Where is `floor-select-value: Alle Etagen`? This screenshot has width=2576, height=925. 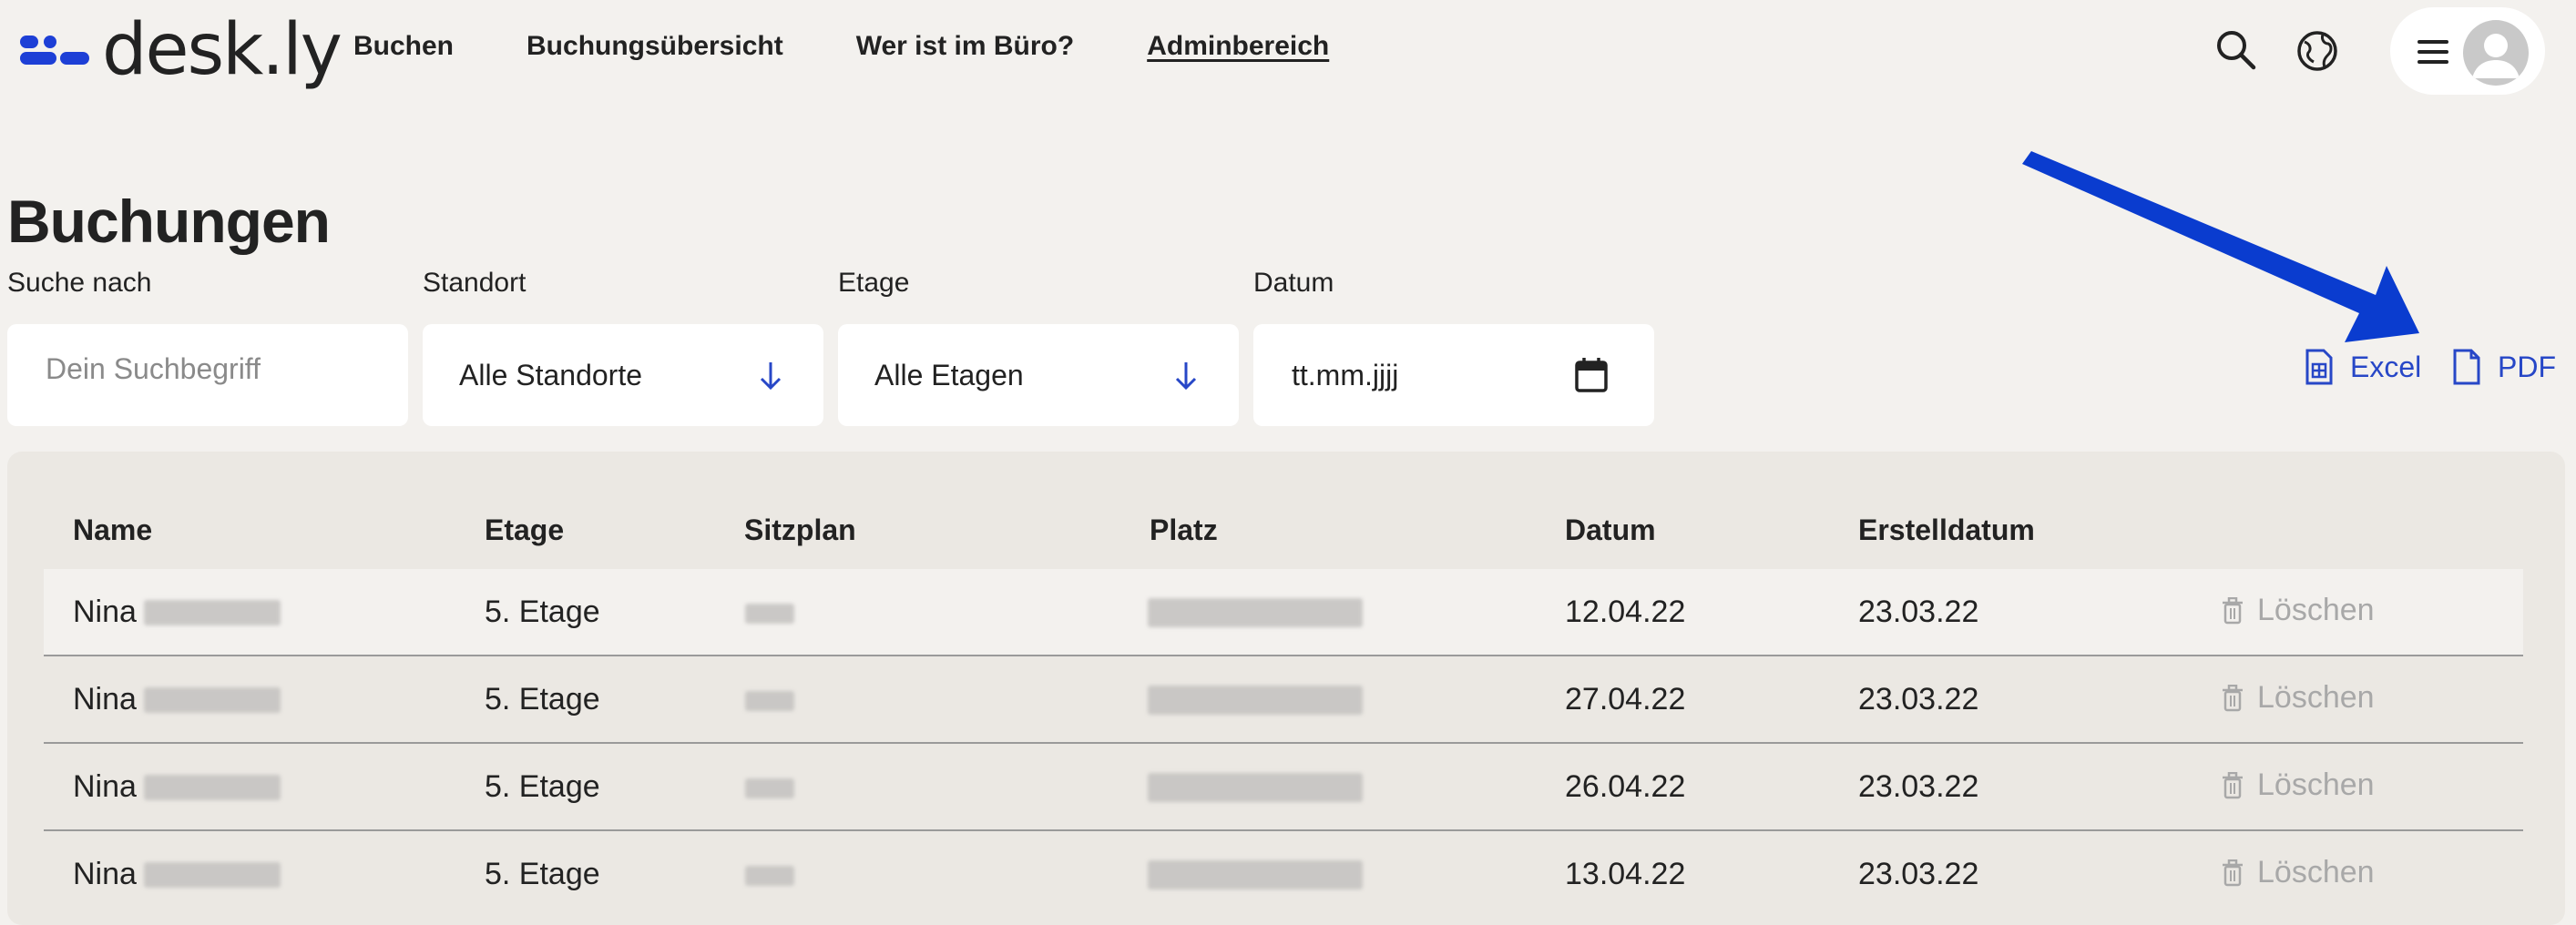
floor-select-value: Alle Etagen is located at coordinates (949, 375).